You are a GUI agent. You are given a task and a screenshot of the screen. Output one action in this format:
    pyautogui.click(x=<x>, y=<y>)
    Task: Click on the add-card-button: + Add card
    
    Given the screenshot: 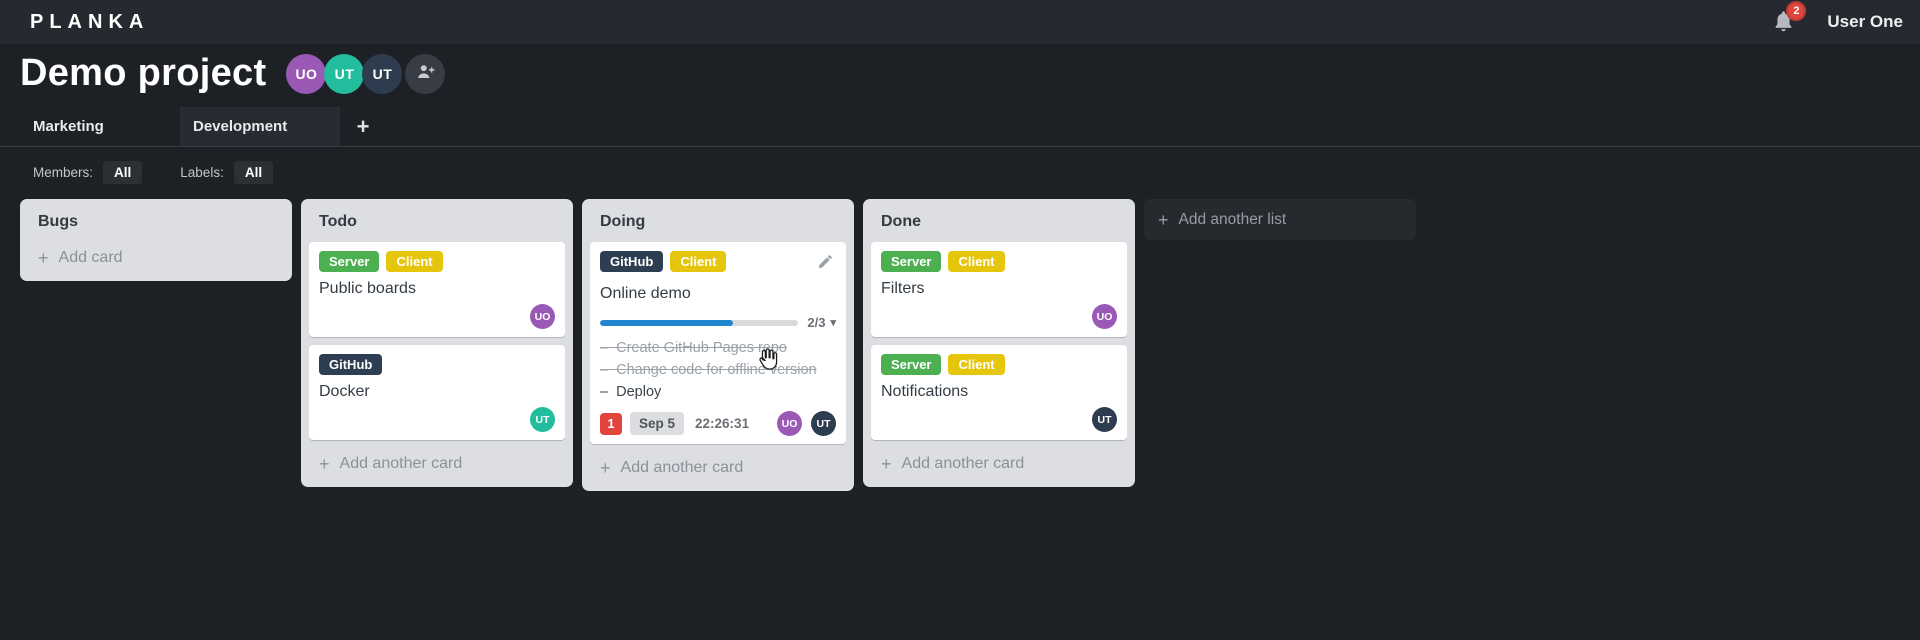 What is the action you would take?
    pyautogui.click(x=156, y=257)
    